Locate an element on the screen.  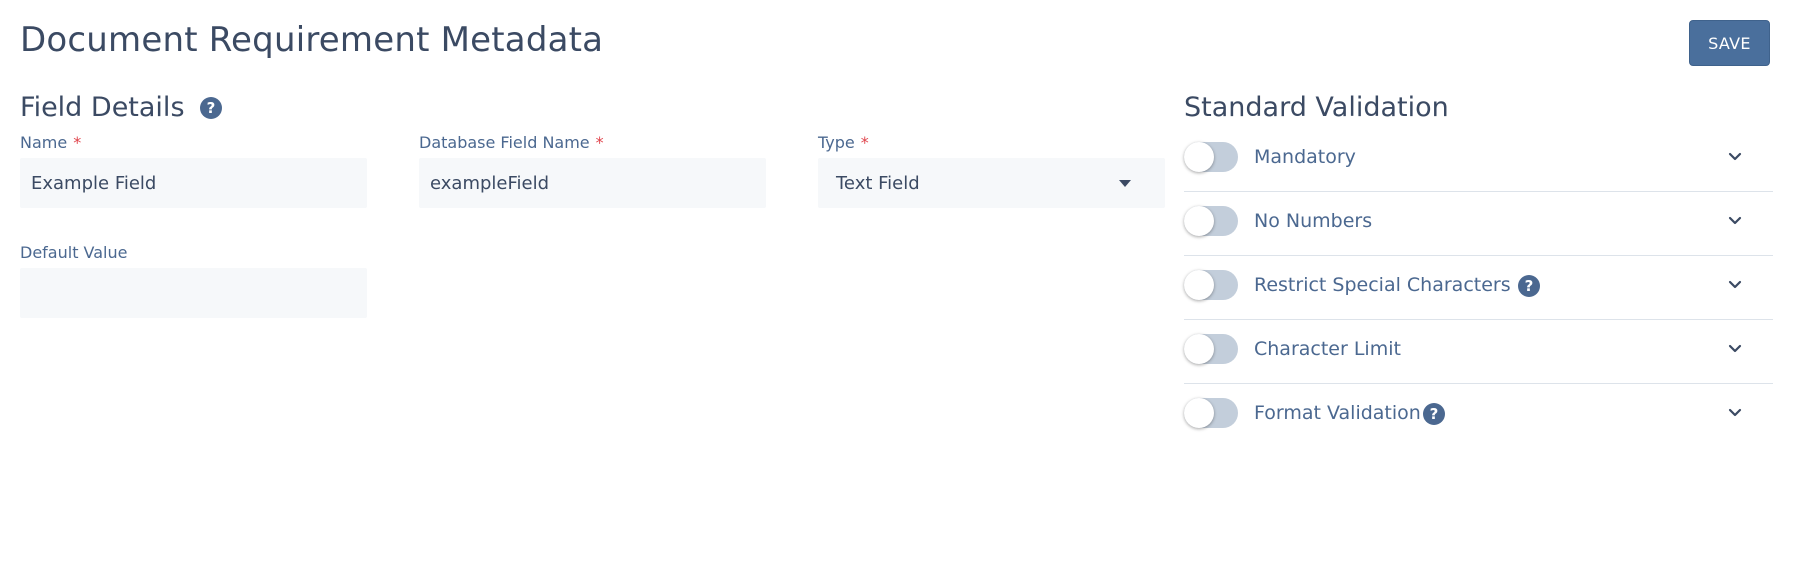
no-numbers-toggle is located at coordinates (1211, 221).